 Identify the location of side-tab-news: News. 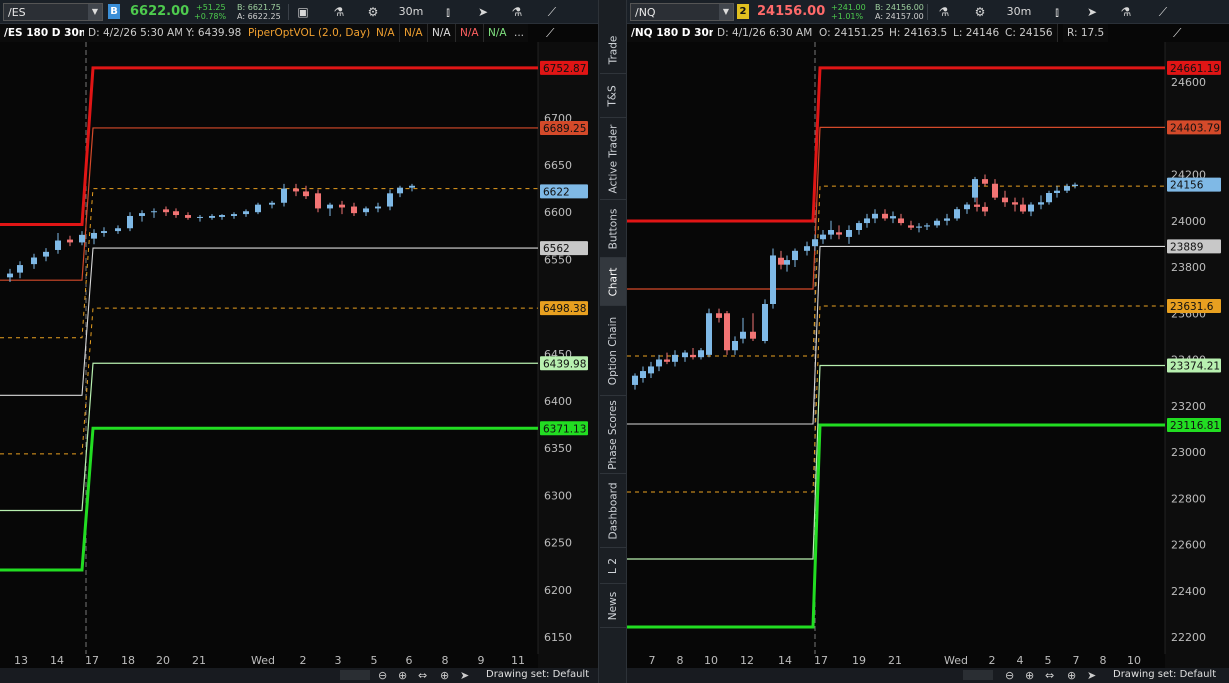
(613, 606).